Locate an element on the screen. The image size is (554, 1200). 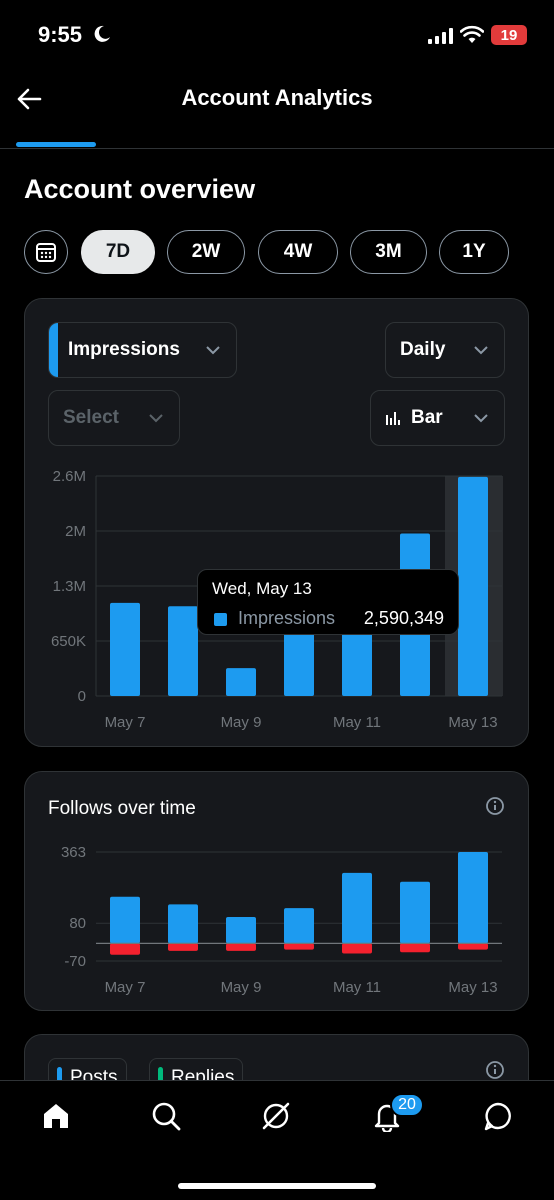
y-tick-label: 363 is located at coordinates (73, 852).